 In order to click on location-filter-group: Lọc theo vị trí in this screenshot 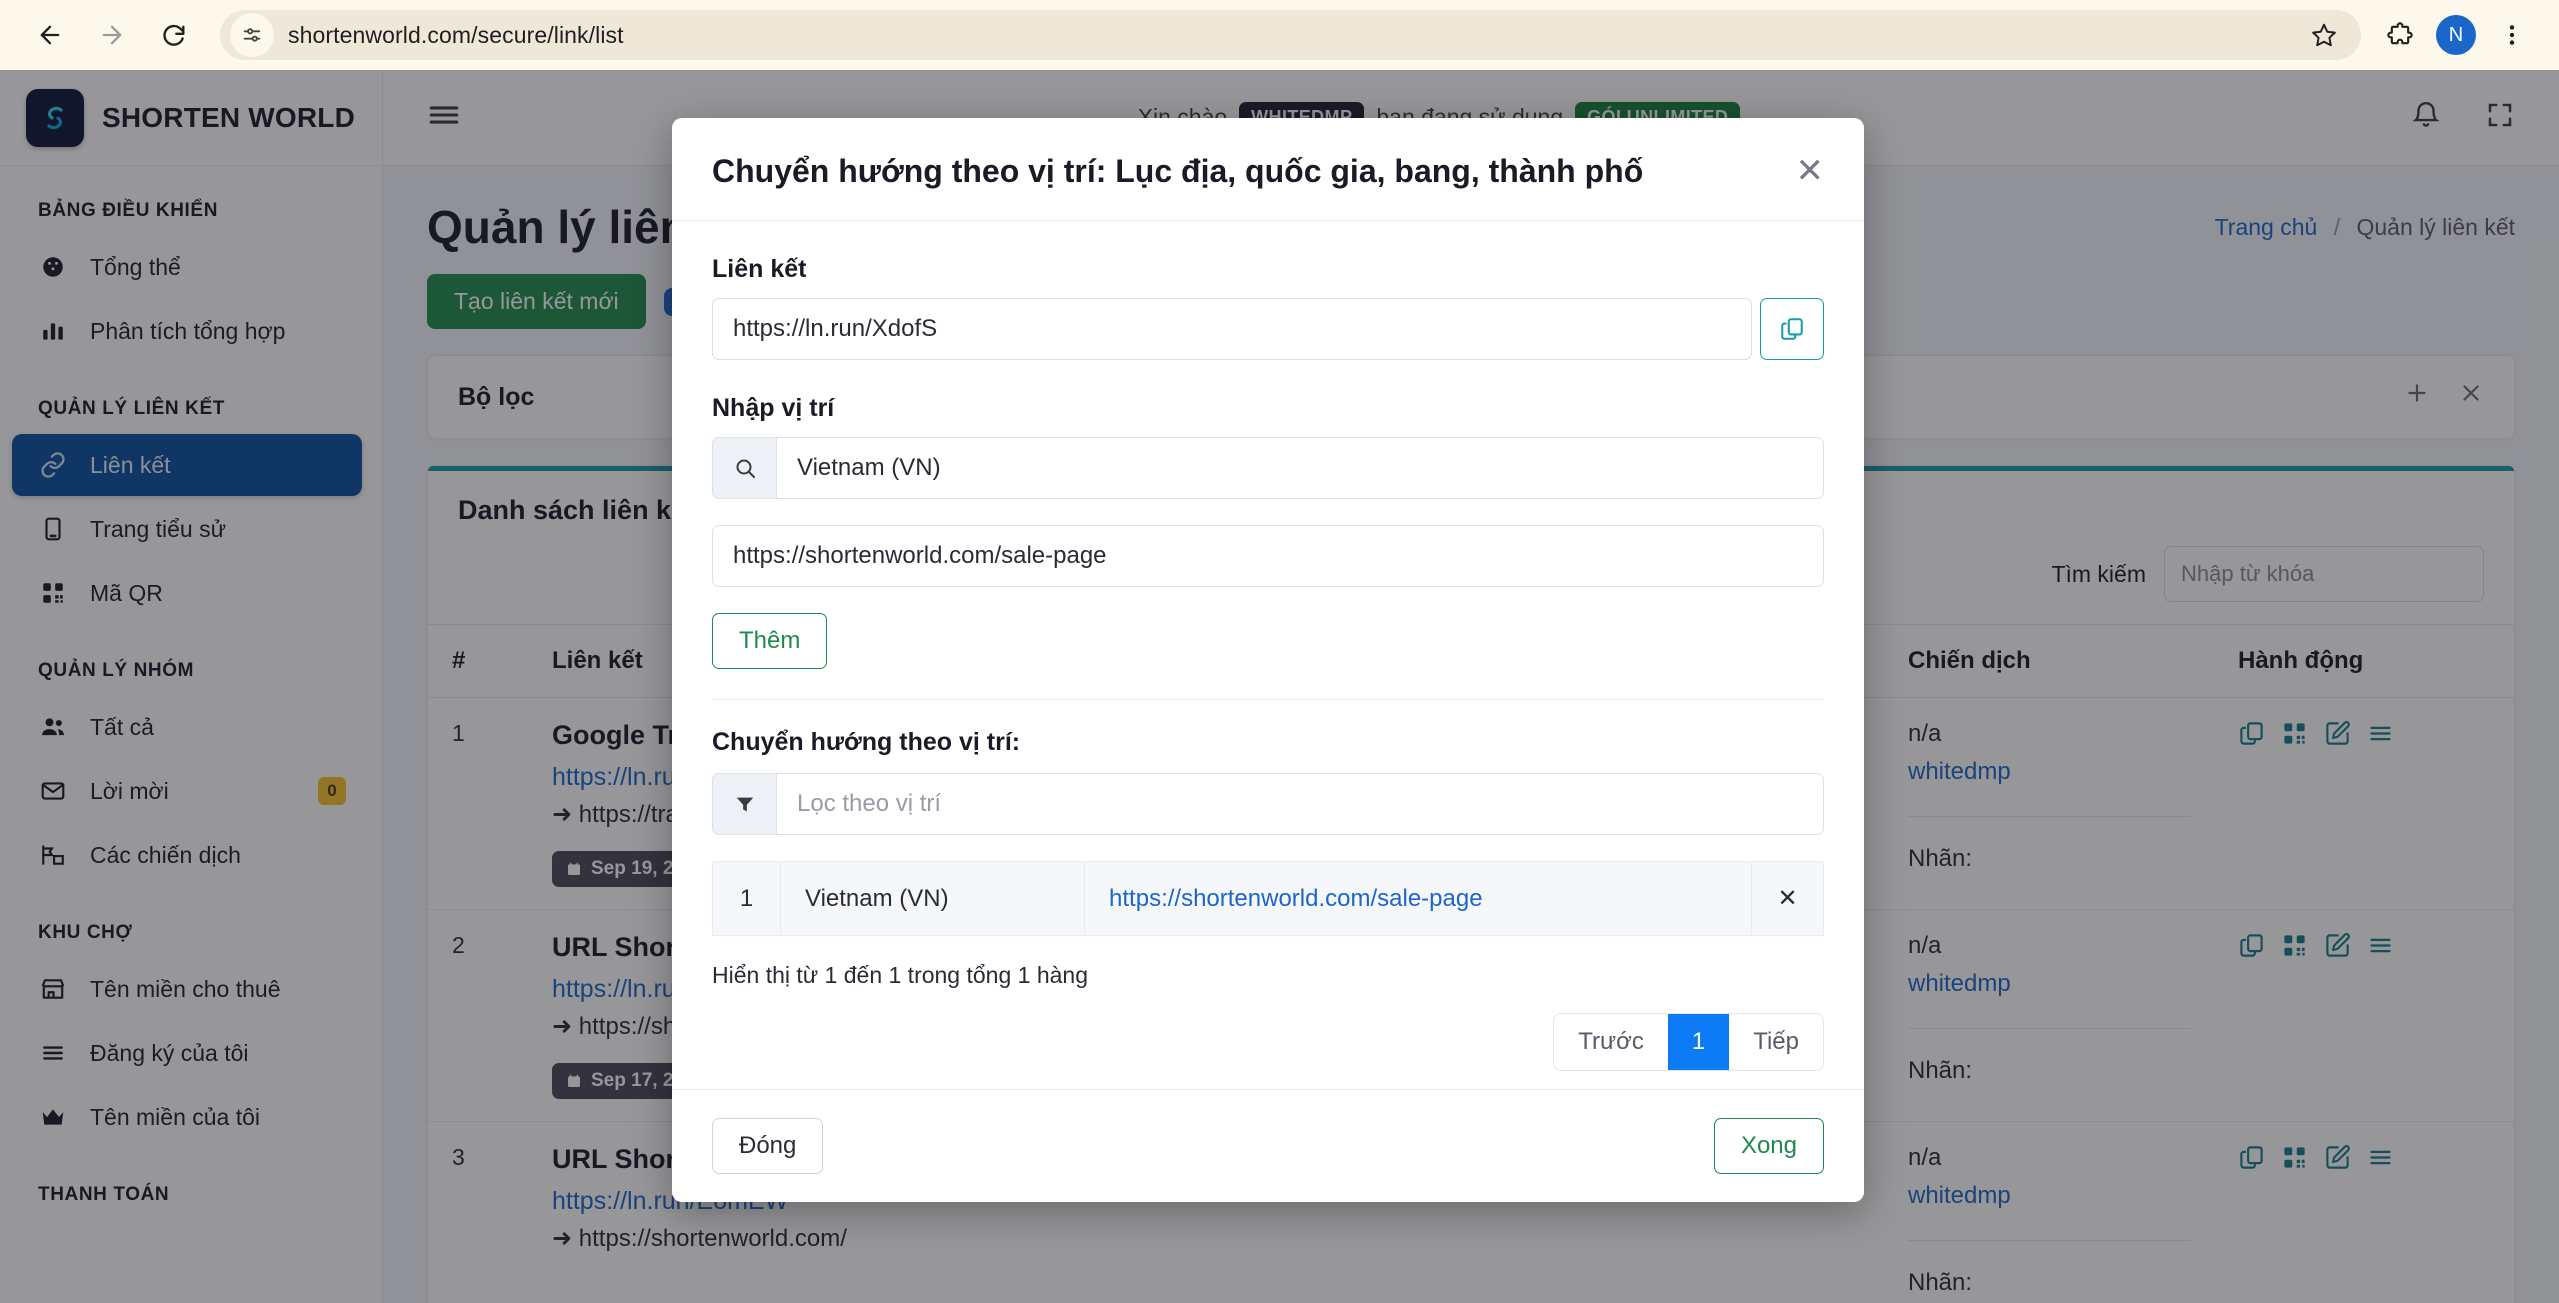, I will do `click(1268, 804)`.